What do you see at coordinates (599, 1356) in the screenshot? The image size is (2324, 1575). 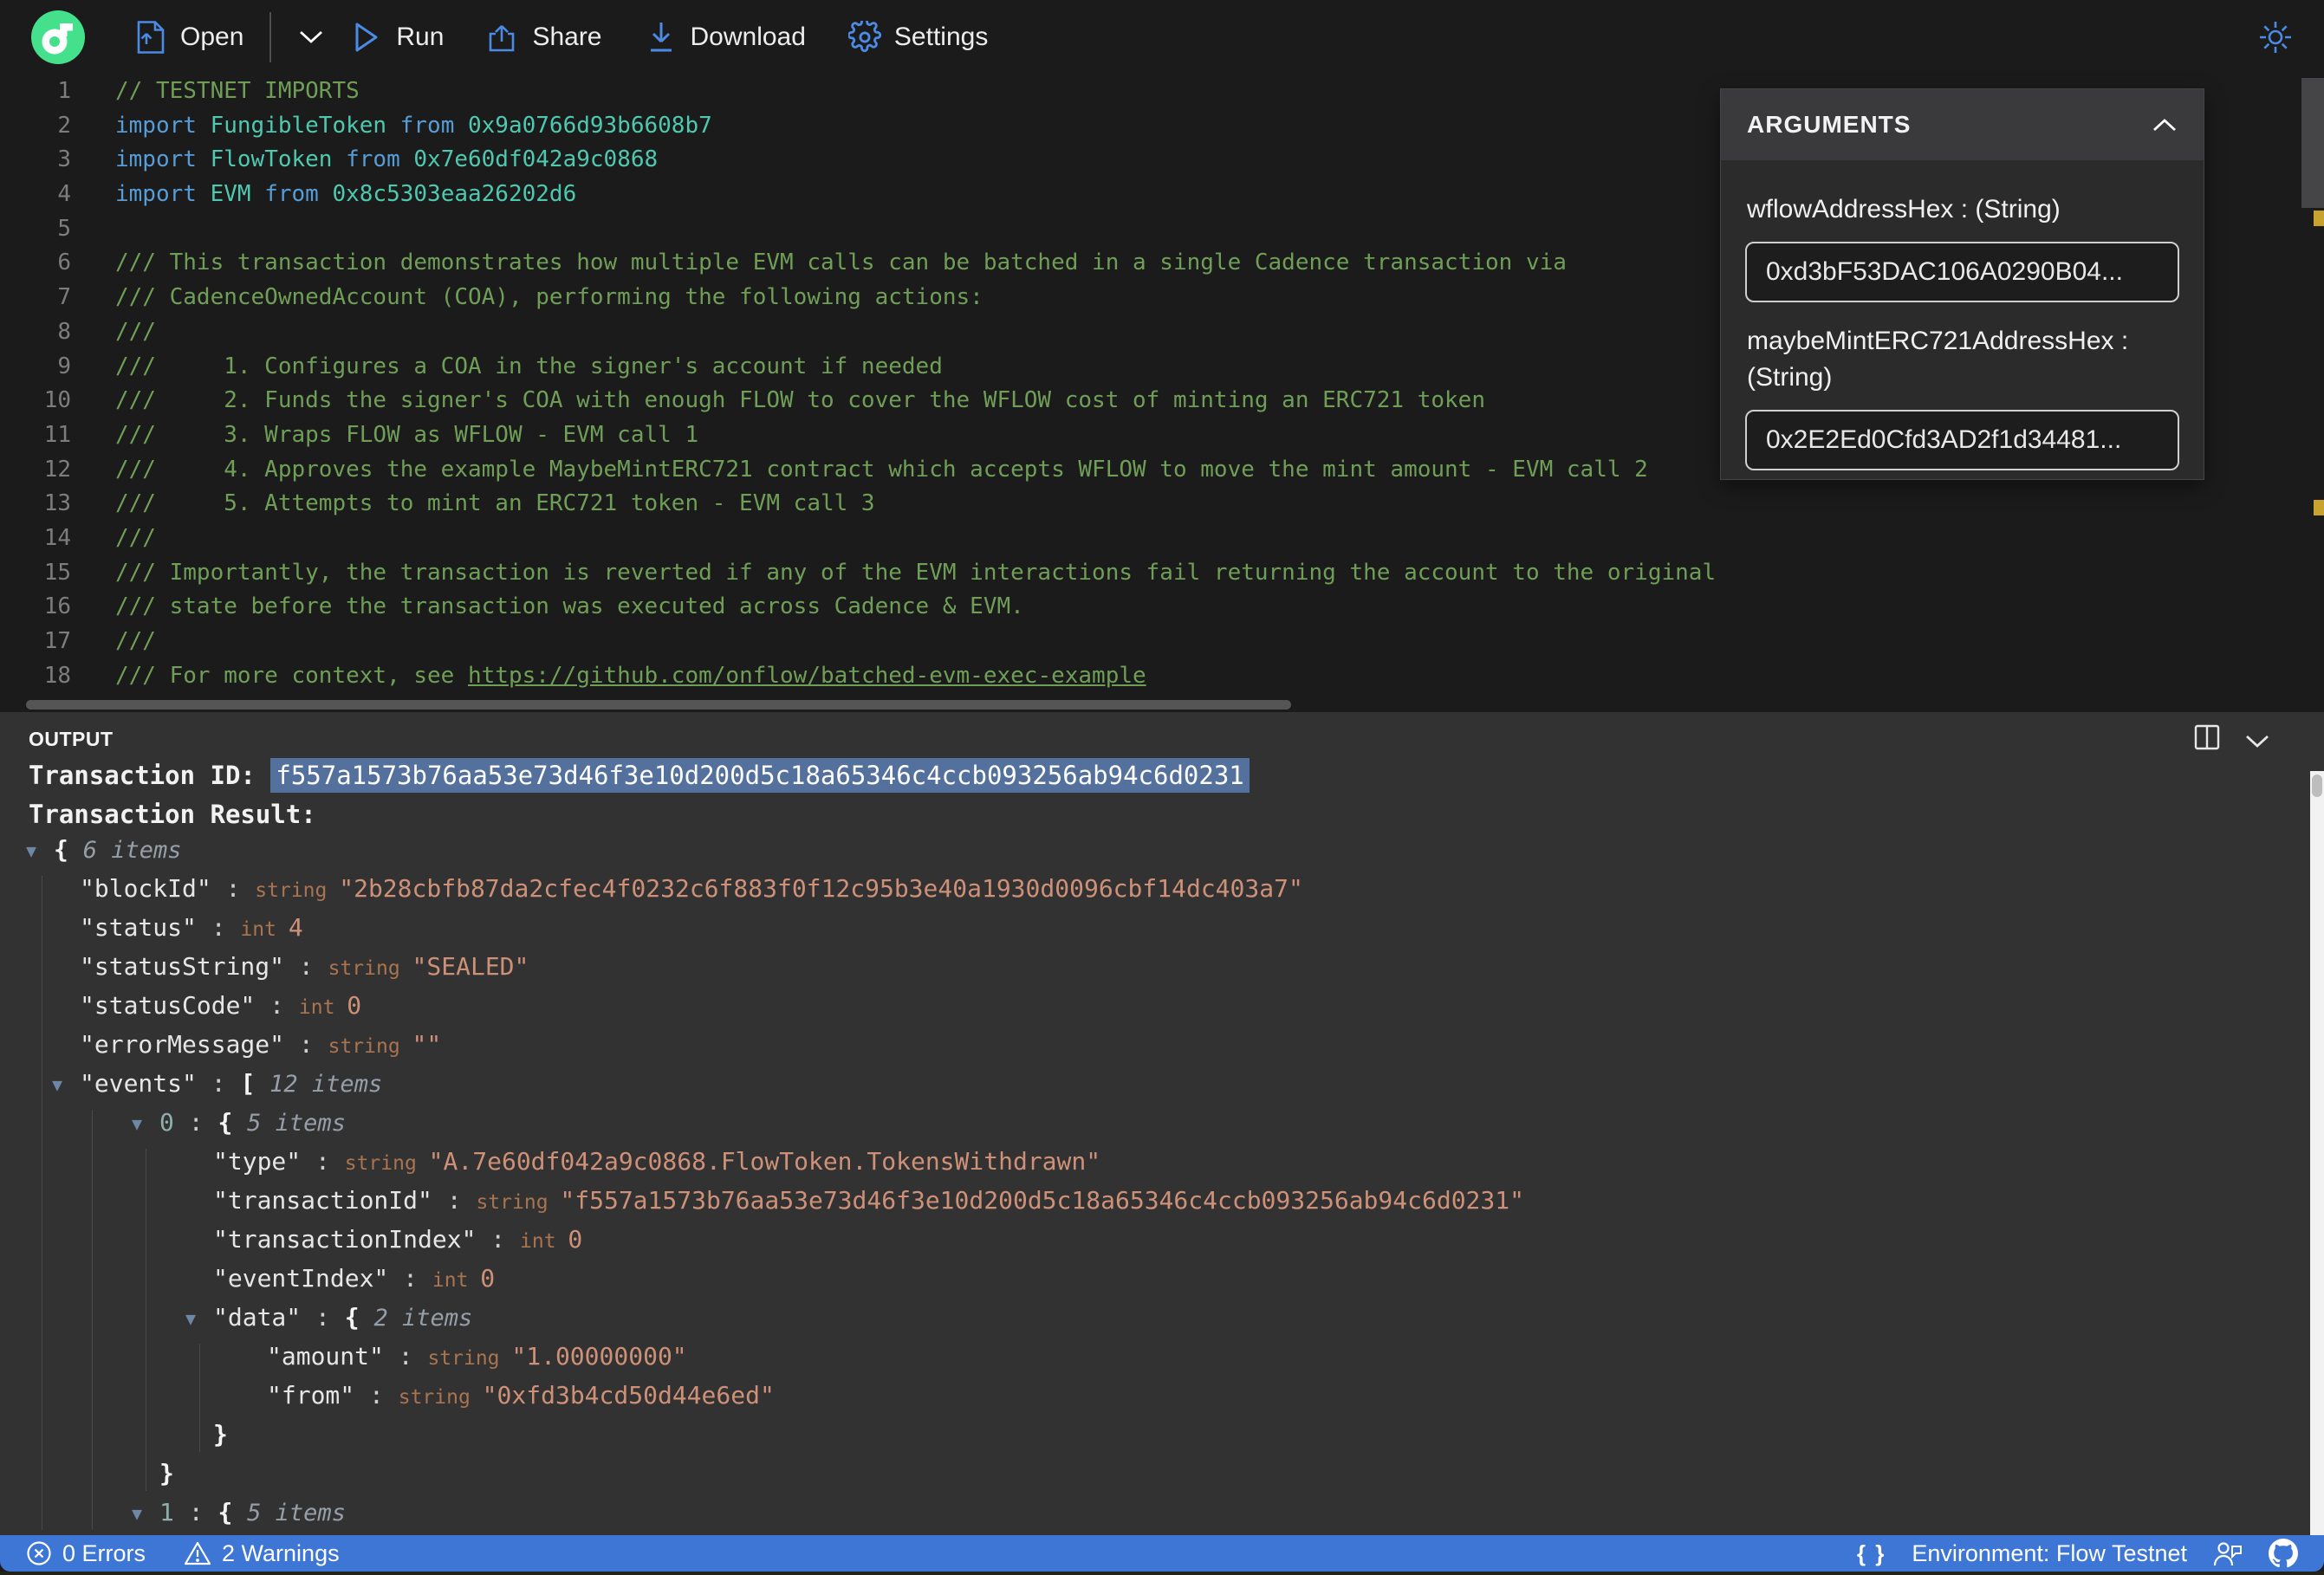 I see `tree-value: "1.00000000"` at bounding box center [599, 1356].